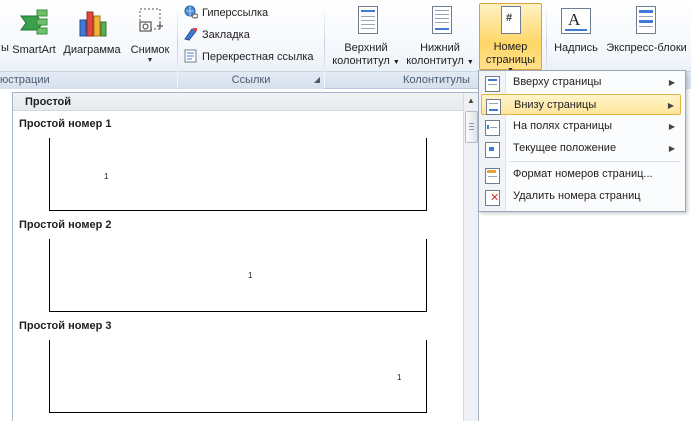 This screenshot has height=421, width=691. Describe the element at coordinates (258, 57) in the screenshot. I see `crossref-label: Перекрестная ссылка` at that location.